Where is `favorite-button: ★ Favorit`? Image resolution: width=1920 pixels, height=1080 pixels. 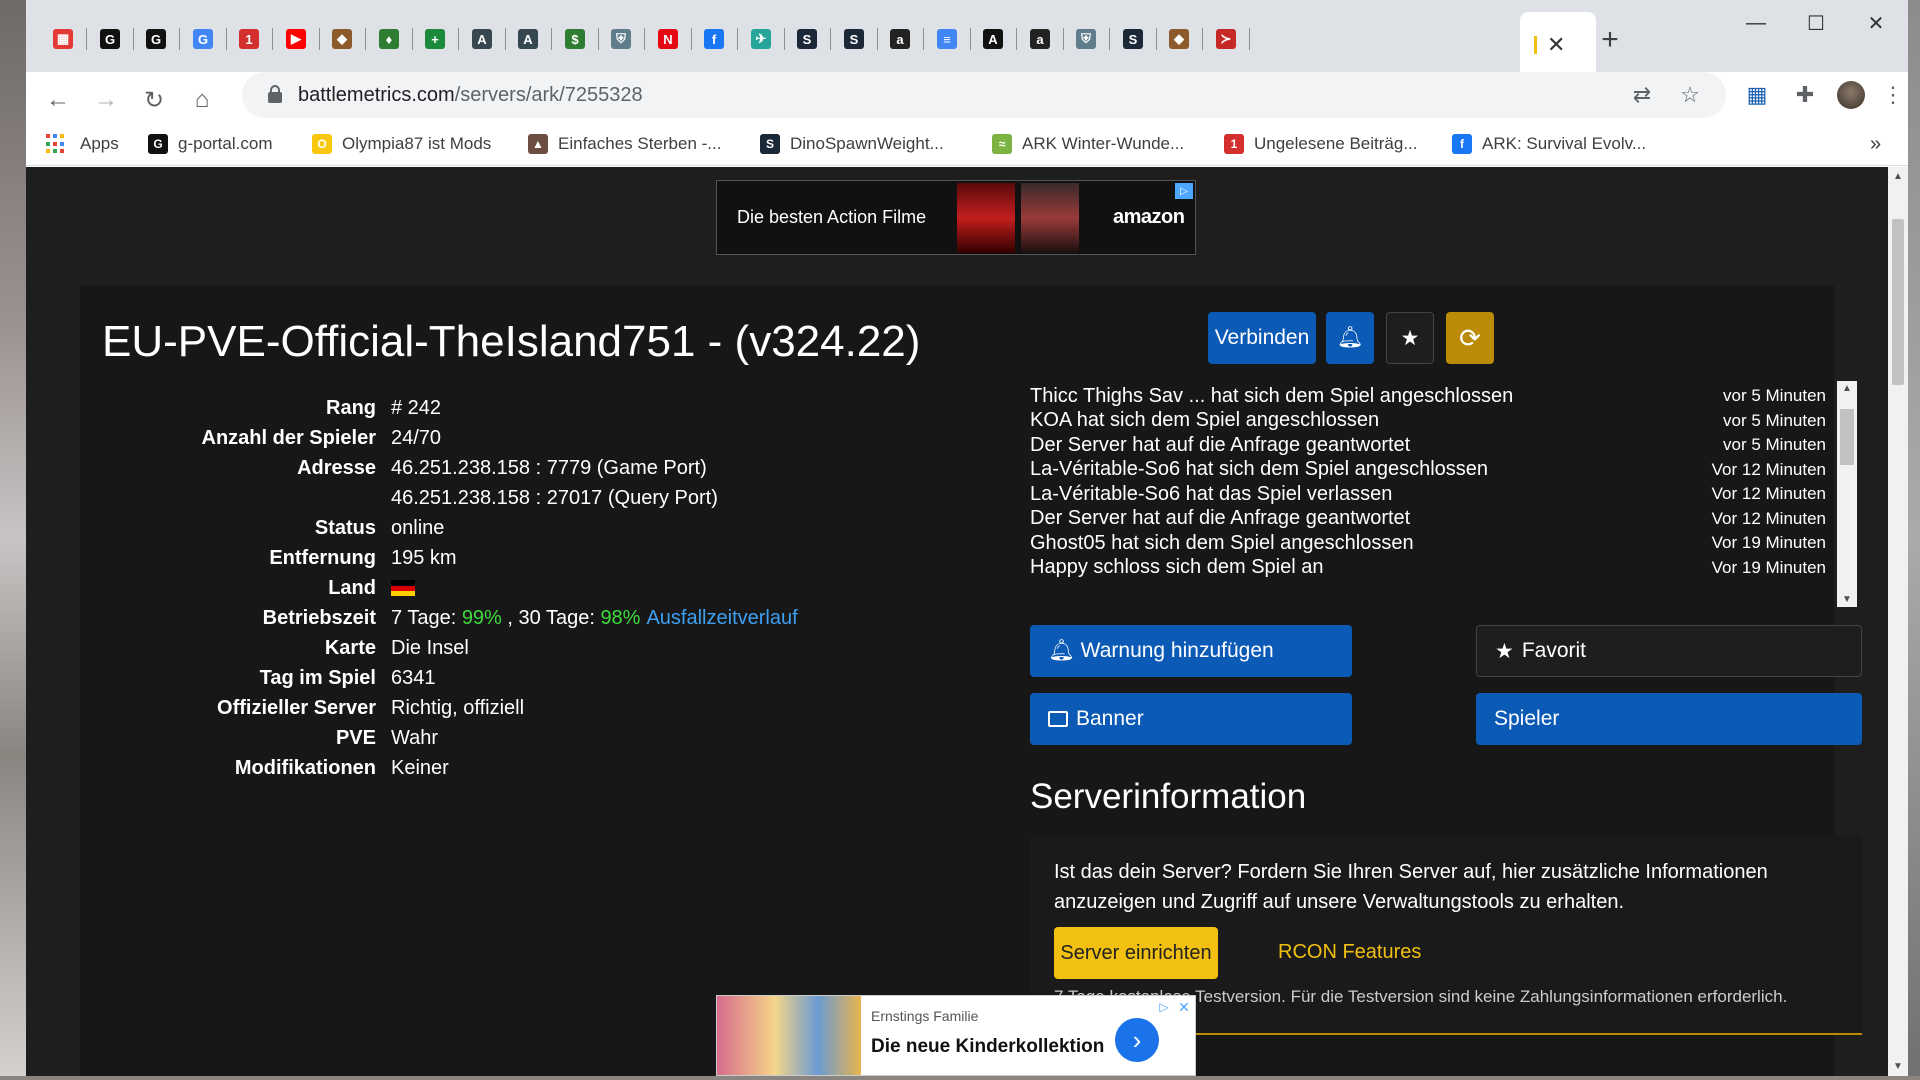 favorite-button: ★ Favorit is located at coordinates (1669, 651).